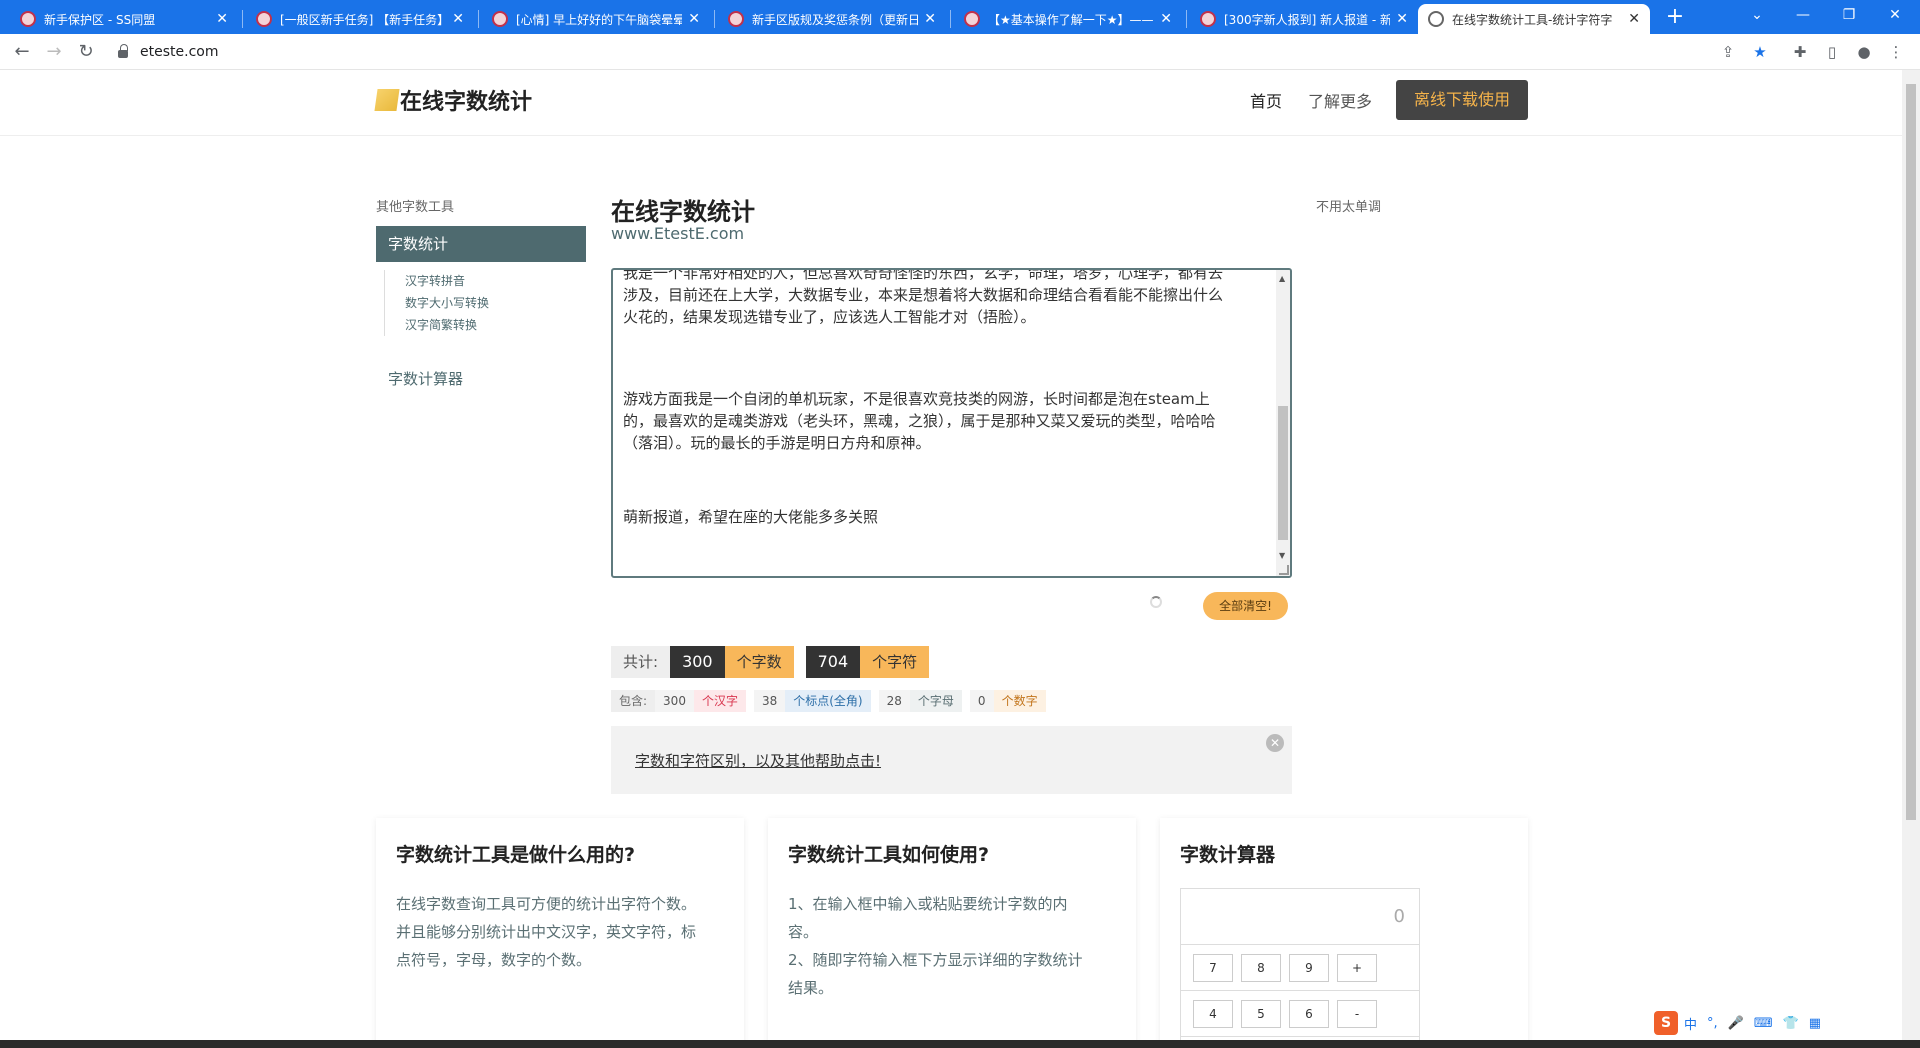  I want to click on logo-icon, so click(387, 100).